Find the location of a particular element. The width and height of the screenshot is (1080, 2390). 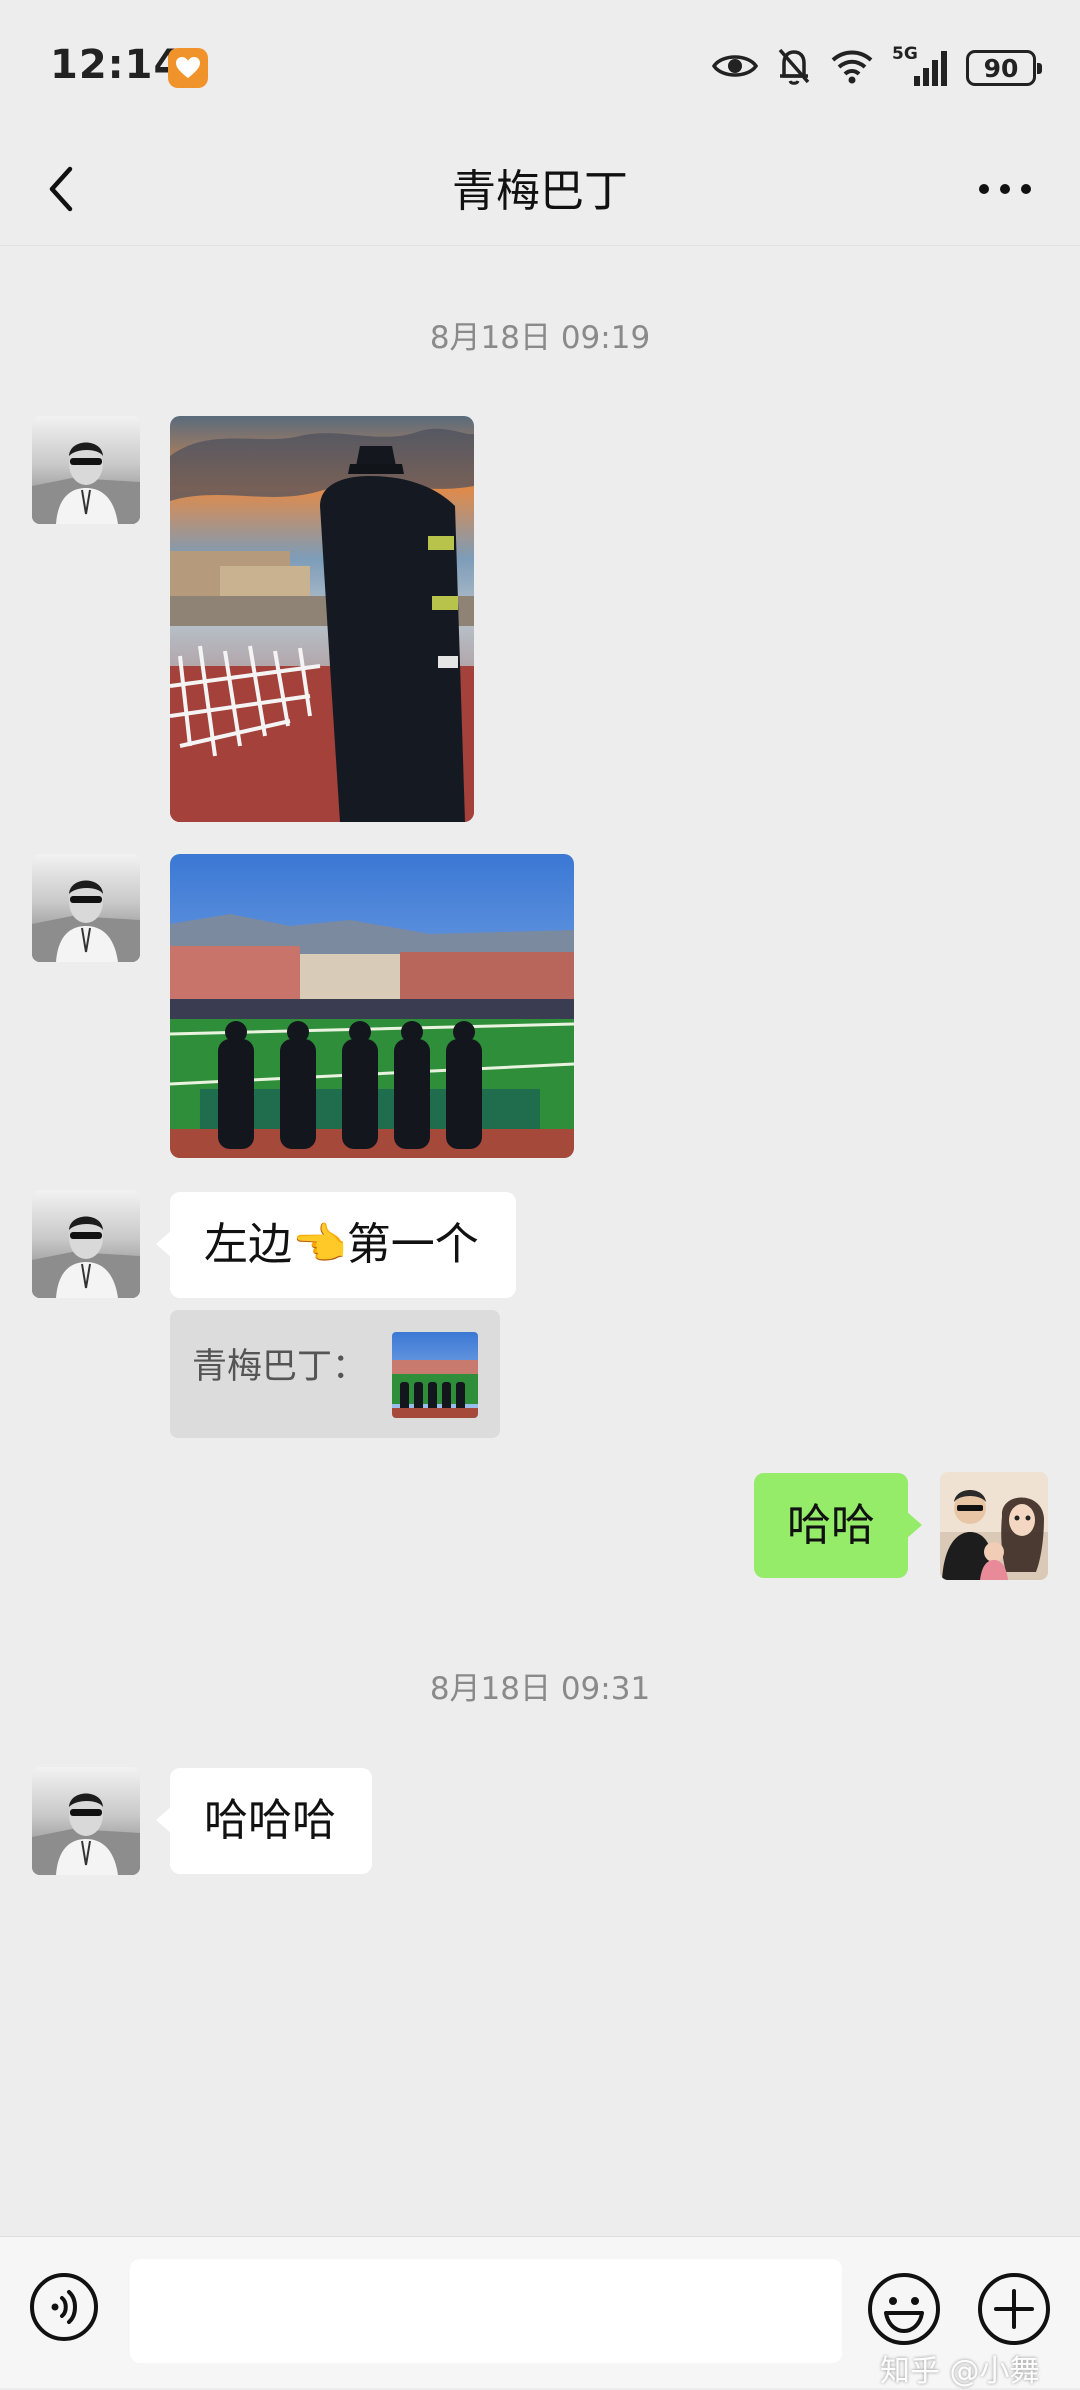

my-avatar is located at coordinates (994, 1526).